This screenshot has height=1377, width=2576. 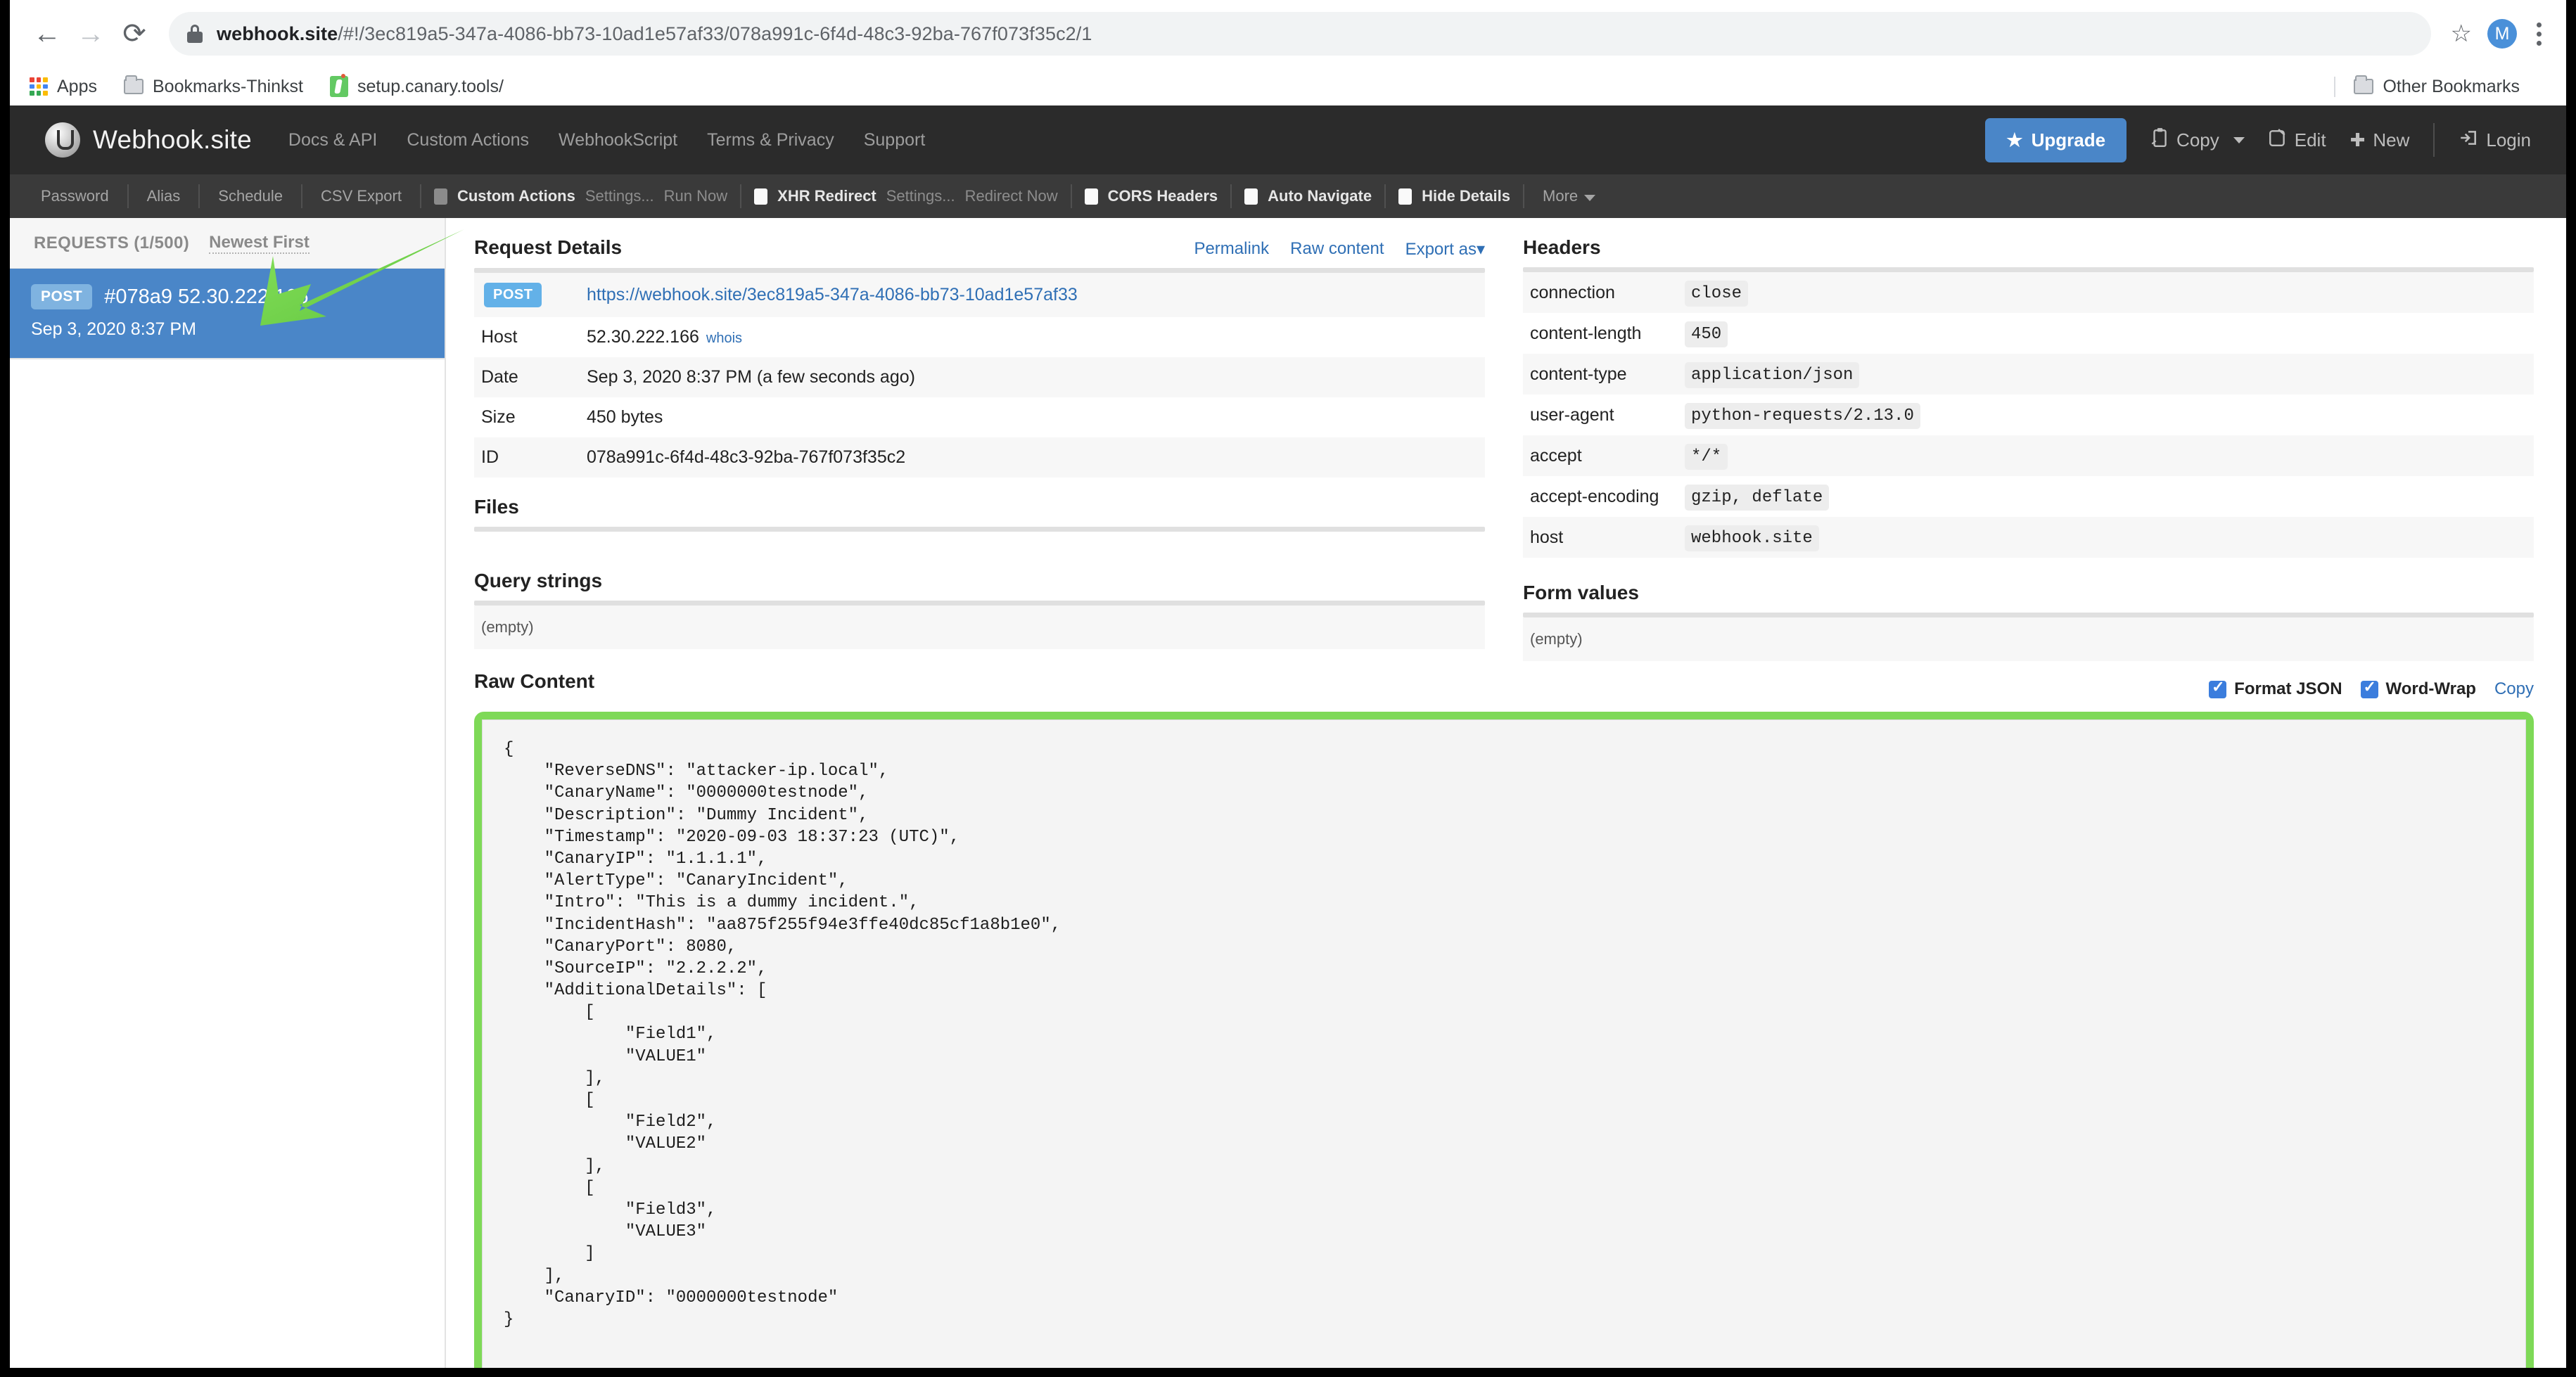 I want to click on nav-link-custom-actions: Custom Actions, so click(x=468, y=140).